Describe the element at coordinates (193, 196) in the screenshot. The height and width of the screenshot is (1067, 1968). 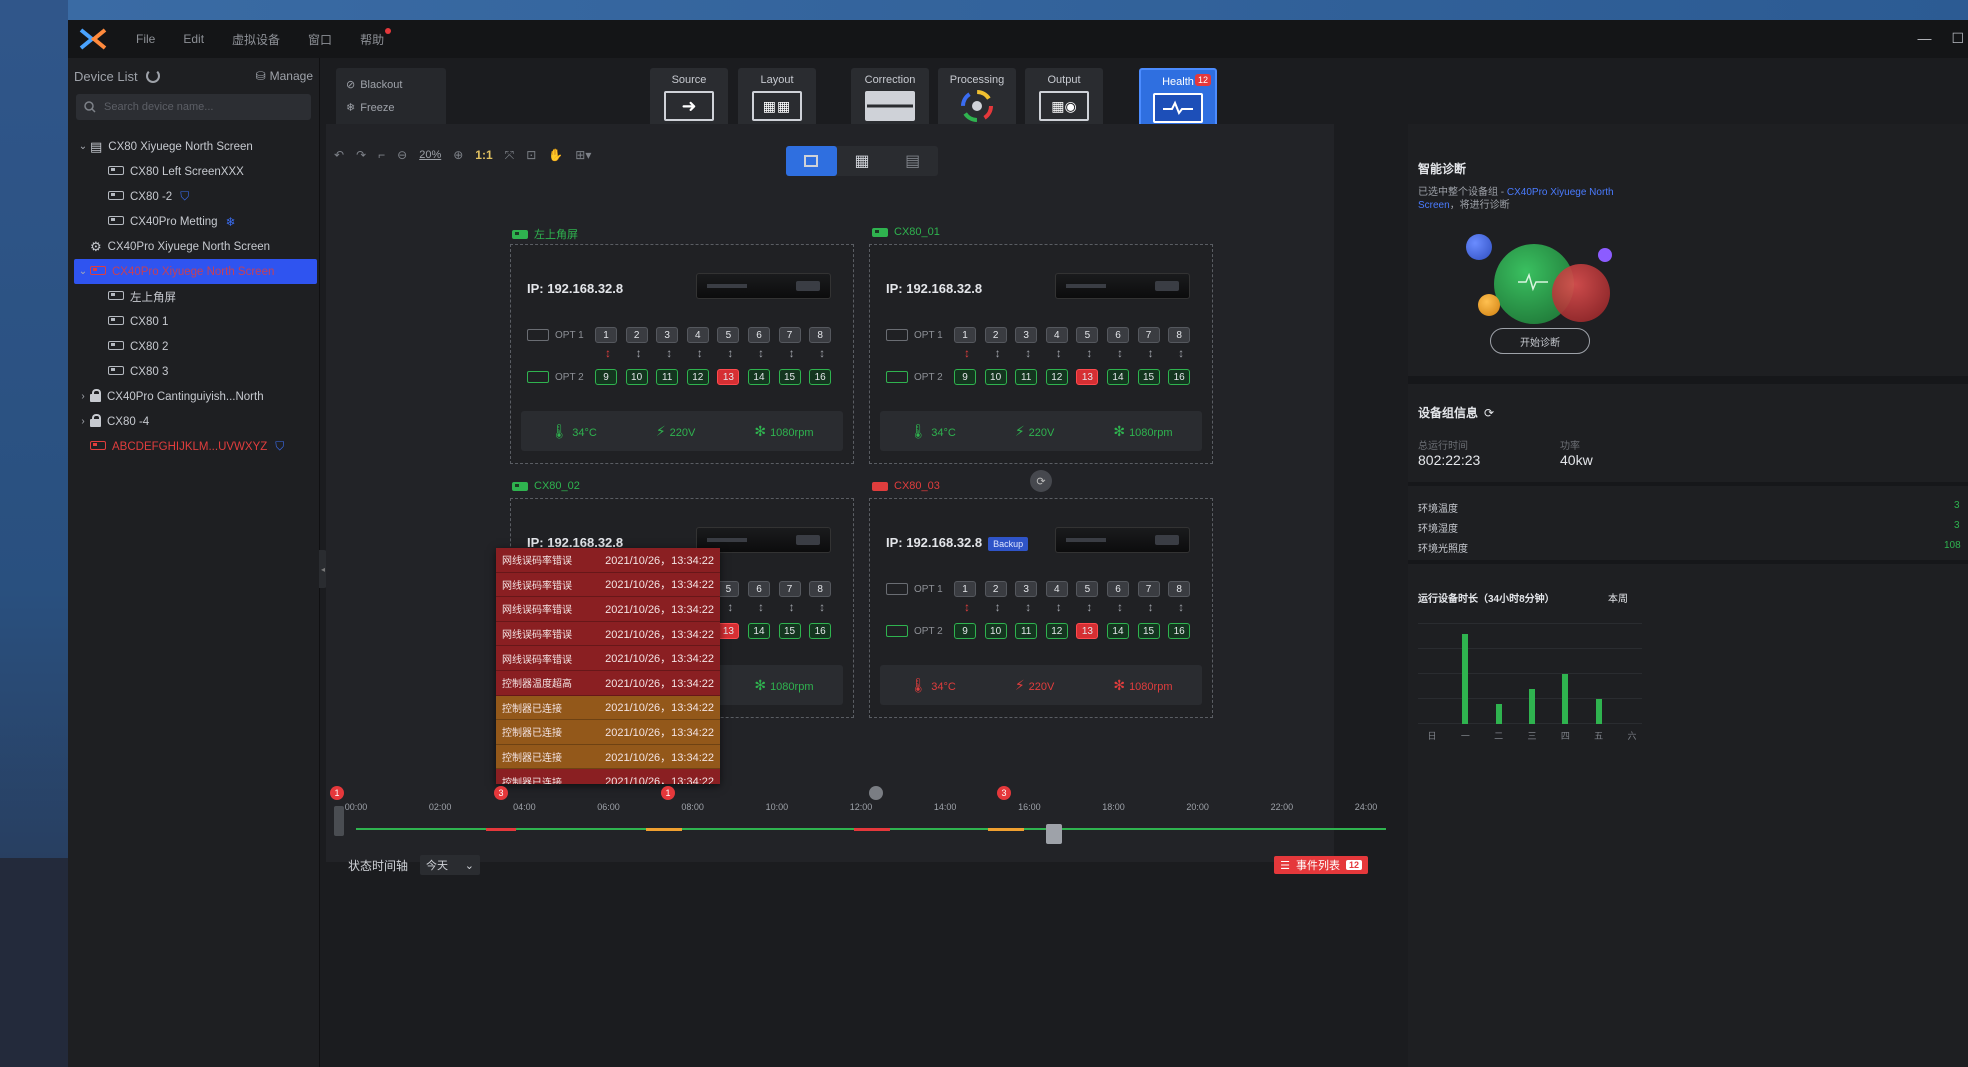
I see `tree-item: CX80 -2 ⛉` at that location.